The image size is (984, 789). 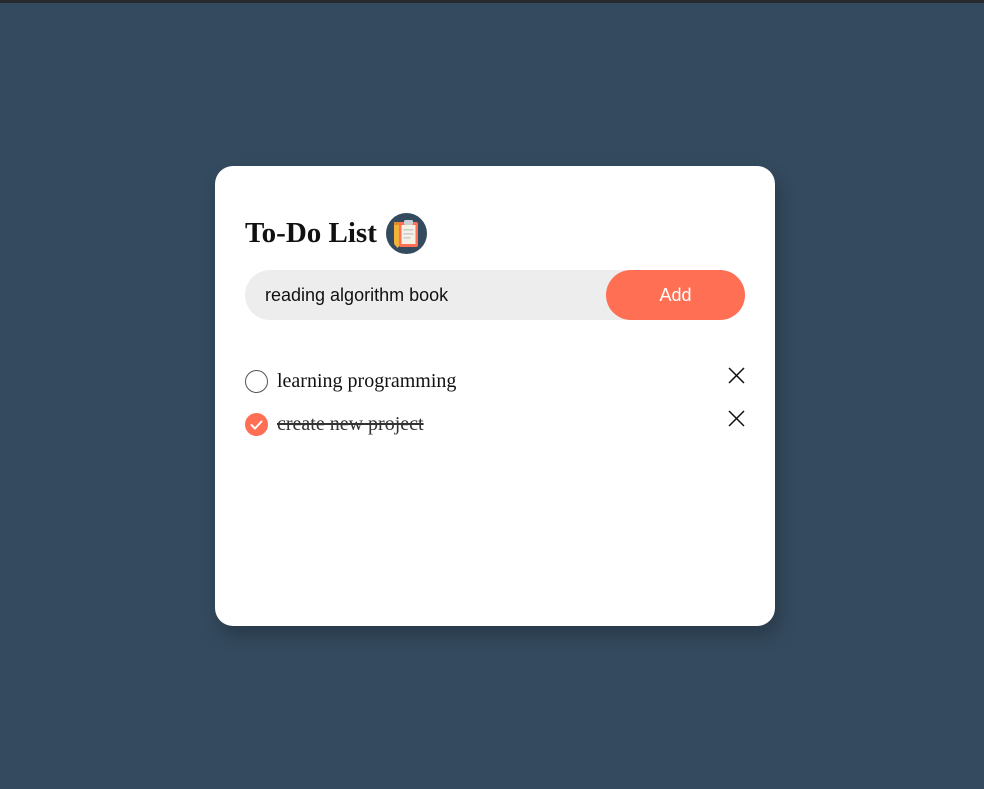 I want to click on page-title: To-Do List, so click(x=311, y=233).